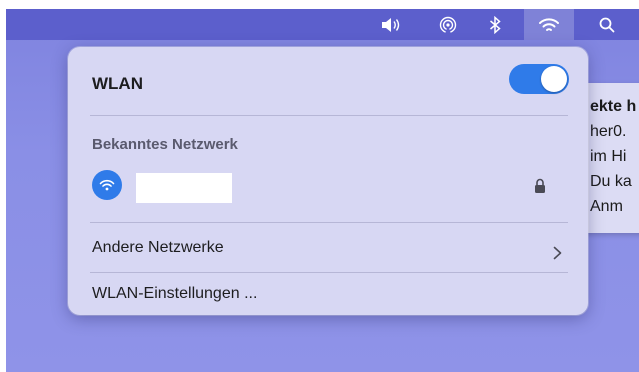  Describe the element at coordinates (448, 24) in the screenshot. I see `airdrop-icon` at that location.